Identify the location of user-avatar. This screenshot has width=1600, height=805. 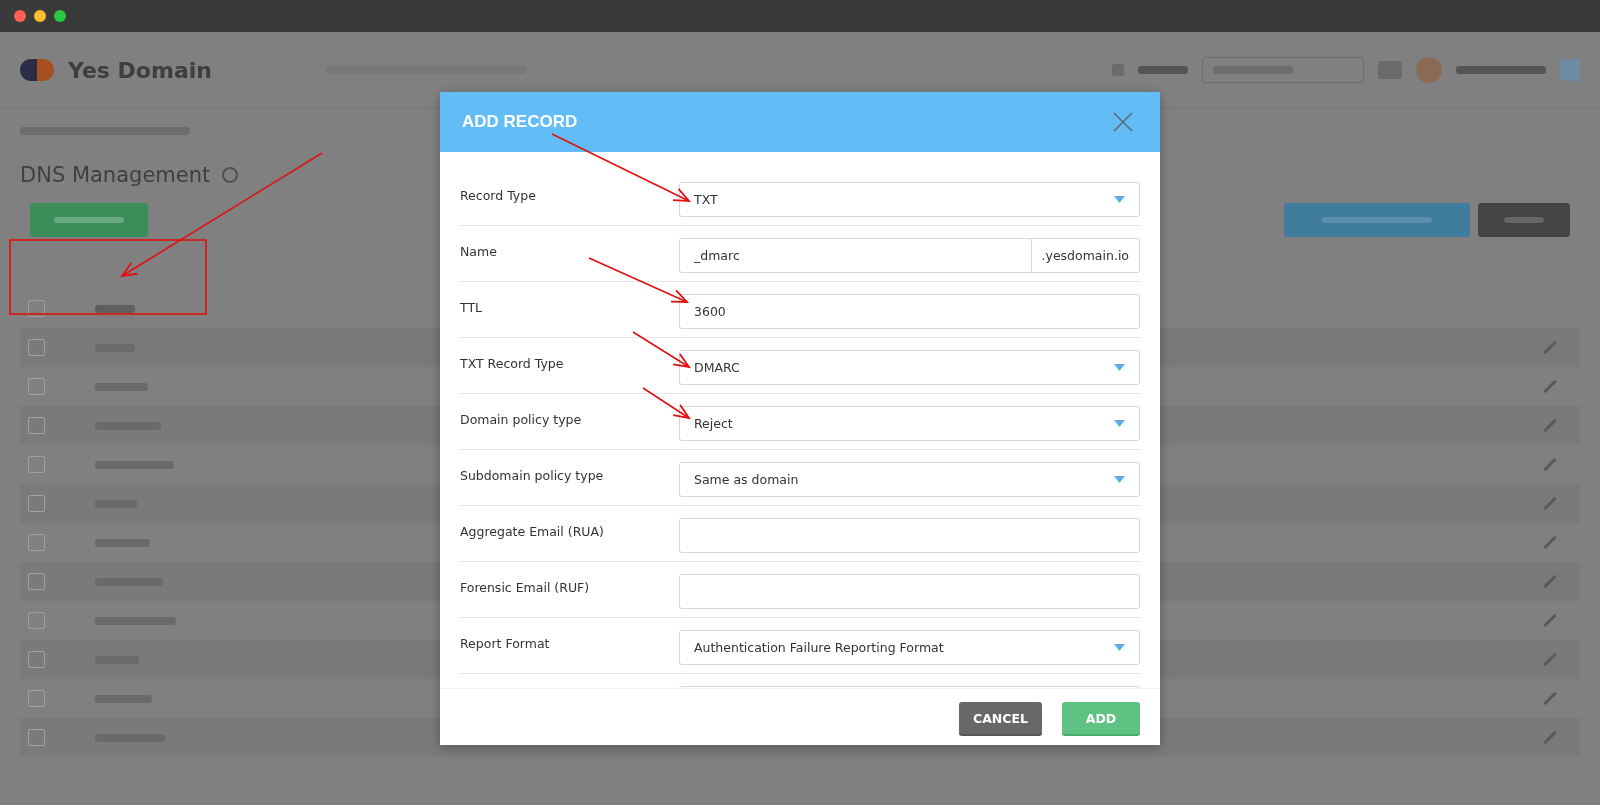
(1429, 70).